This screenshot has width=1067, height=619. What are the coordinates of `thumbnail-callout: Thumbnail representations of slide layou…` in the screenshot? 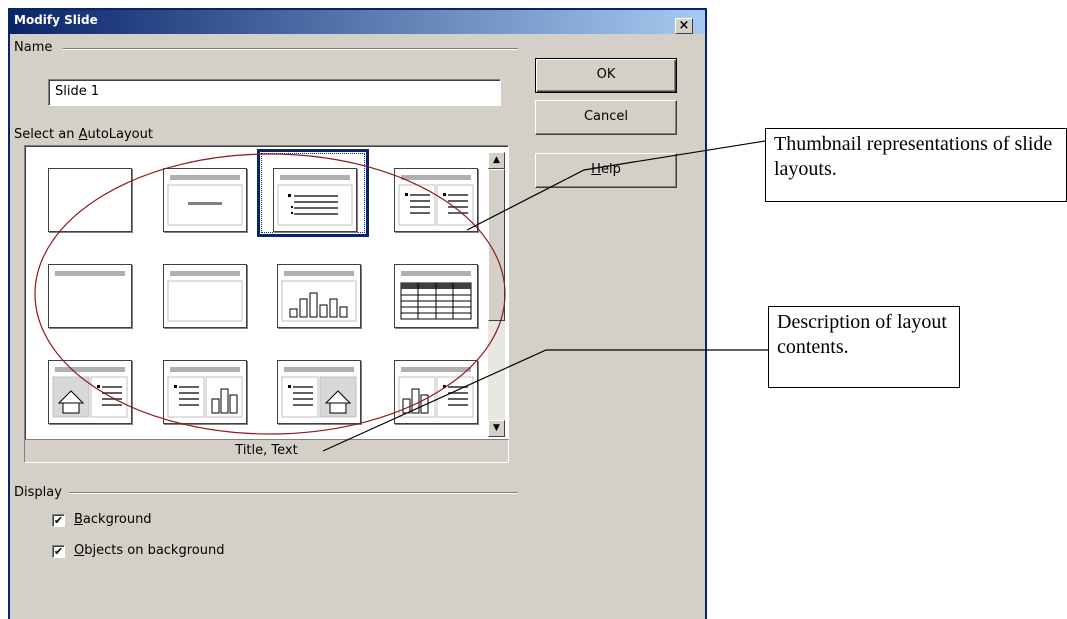 It's located at (916, 165).